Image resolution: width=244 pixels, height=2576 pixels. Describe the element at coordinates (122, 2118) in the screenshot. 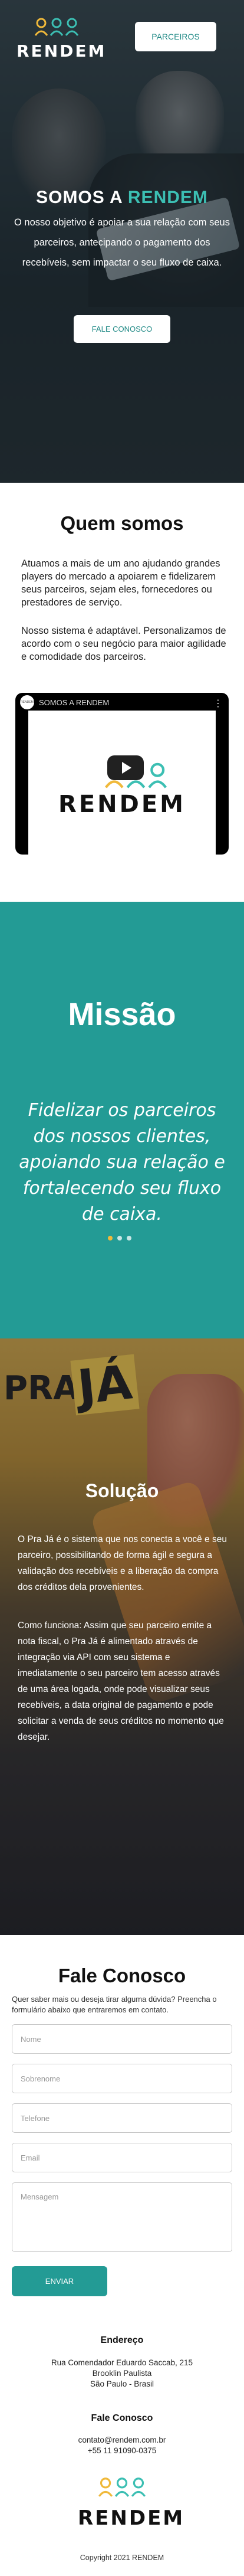

I see `telefone-field` at that location.